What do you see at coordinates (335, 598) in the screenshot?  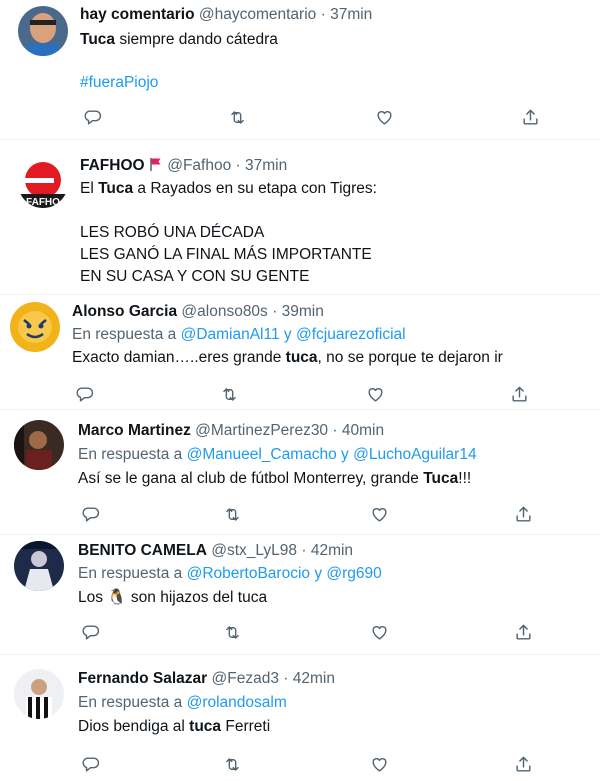 I see `tweet-text: Los 🐧 son hijazos del tuca` at bounding box center [335, 598].